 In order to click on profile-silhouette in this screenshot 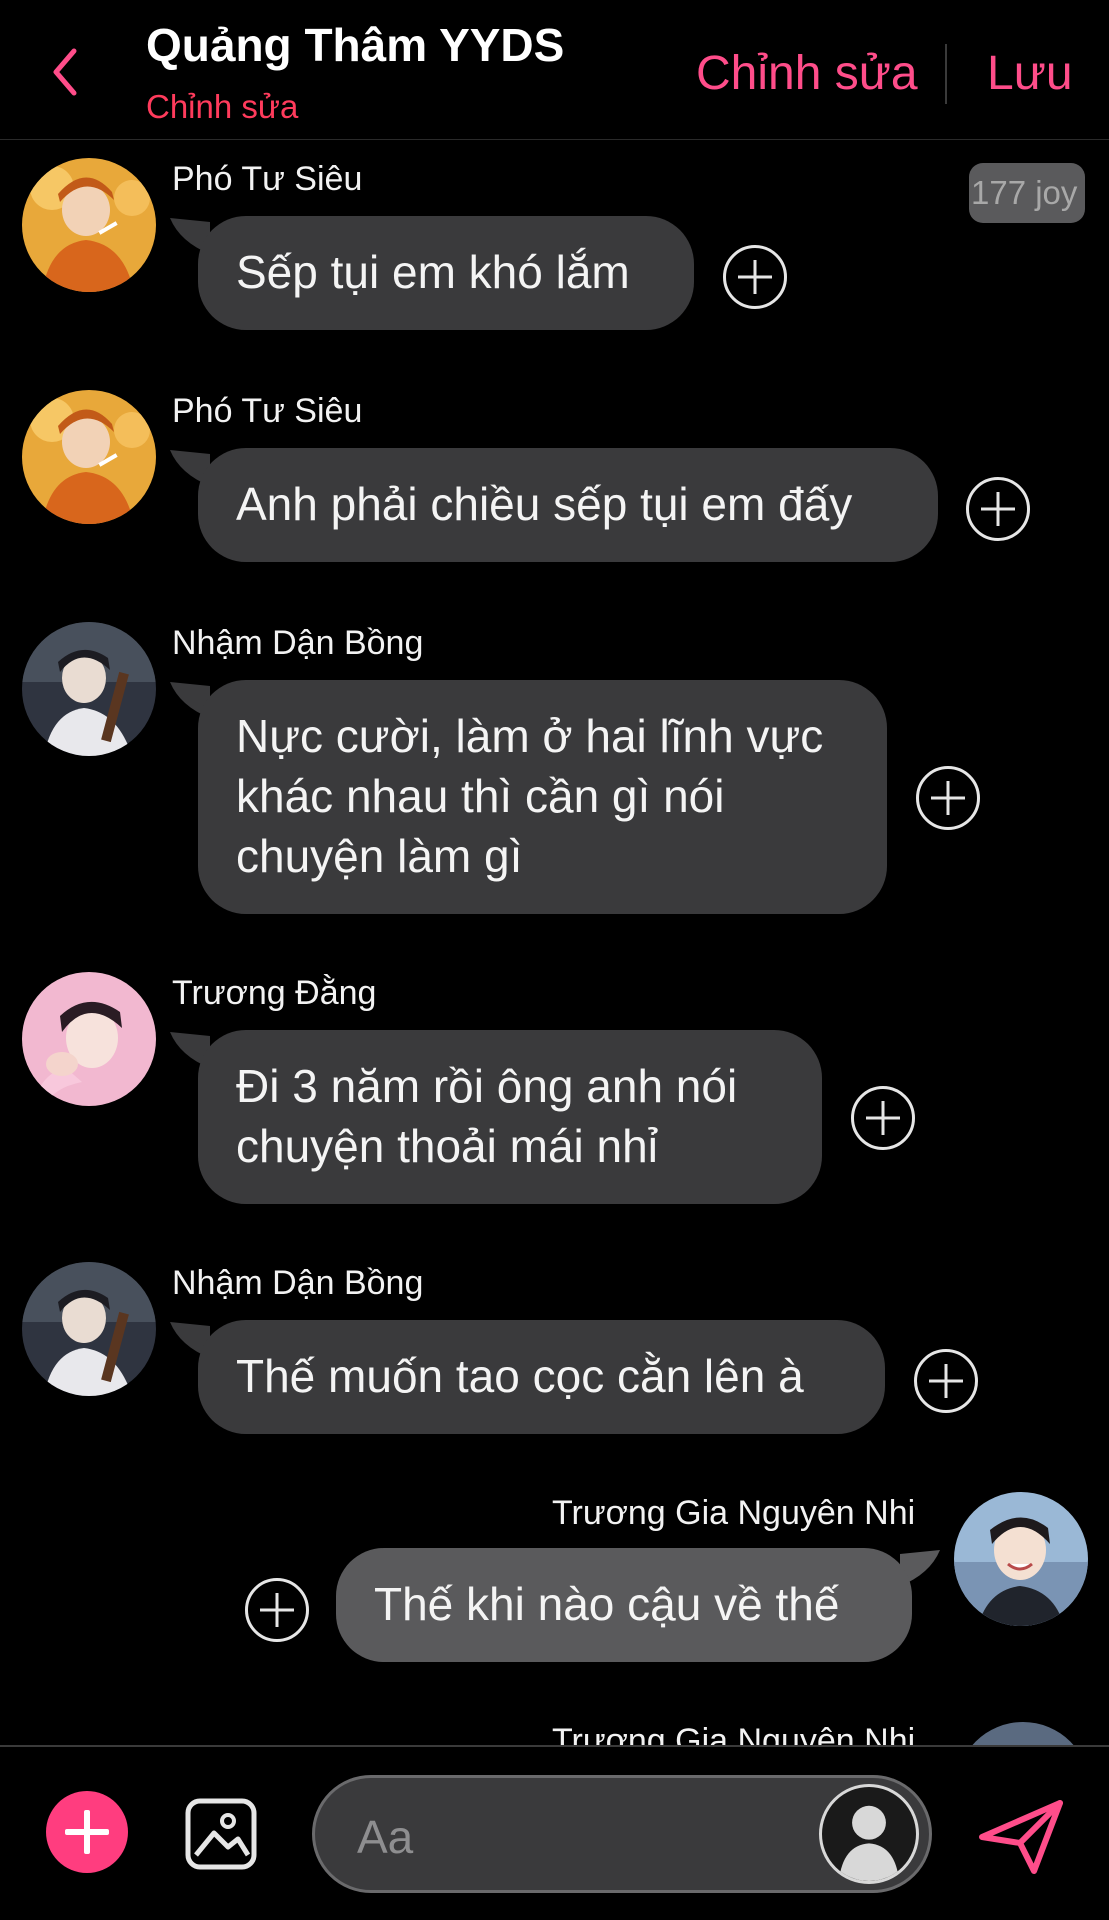, I will do `click(869, 1843)`.